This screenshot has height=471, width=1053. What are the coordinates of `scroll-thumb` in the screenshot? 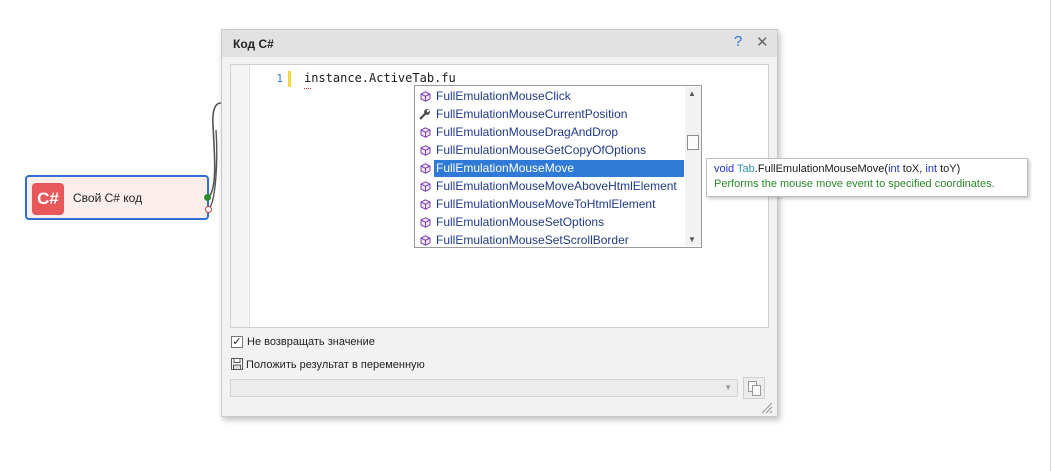 It's located at (693, 142).